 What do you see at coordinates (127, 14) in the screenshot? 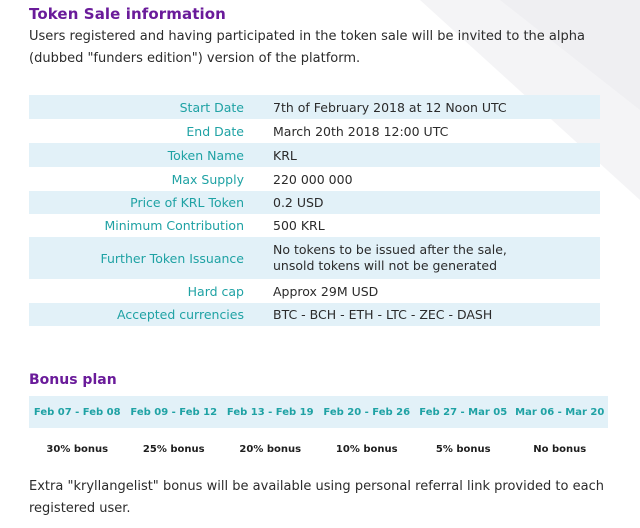
I see `section-title: Token Sale information` at bounding box center [127, 14].